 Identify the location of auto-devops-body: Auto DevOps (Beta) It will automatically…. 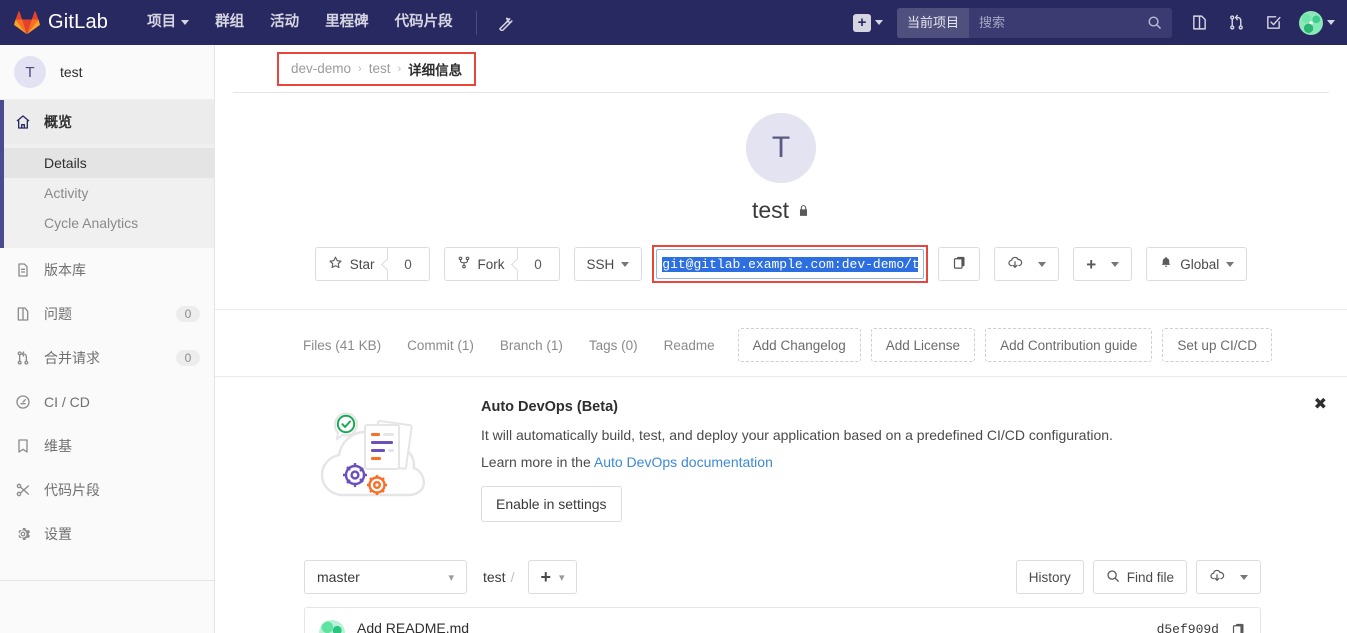
(890, 460).